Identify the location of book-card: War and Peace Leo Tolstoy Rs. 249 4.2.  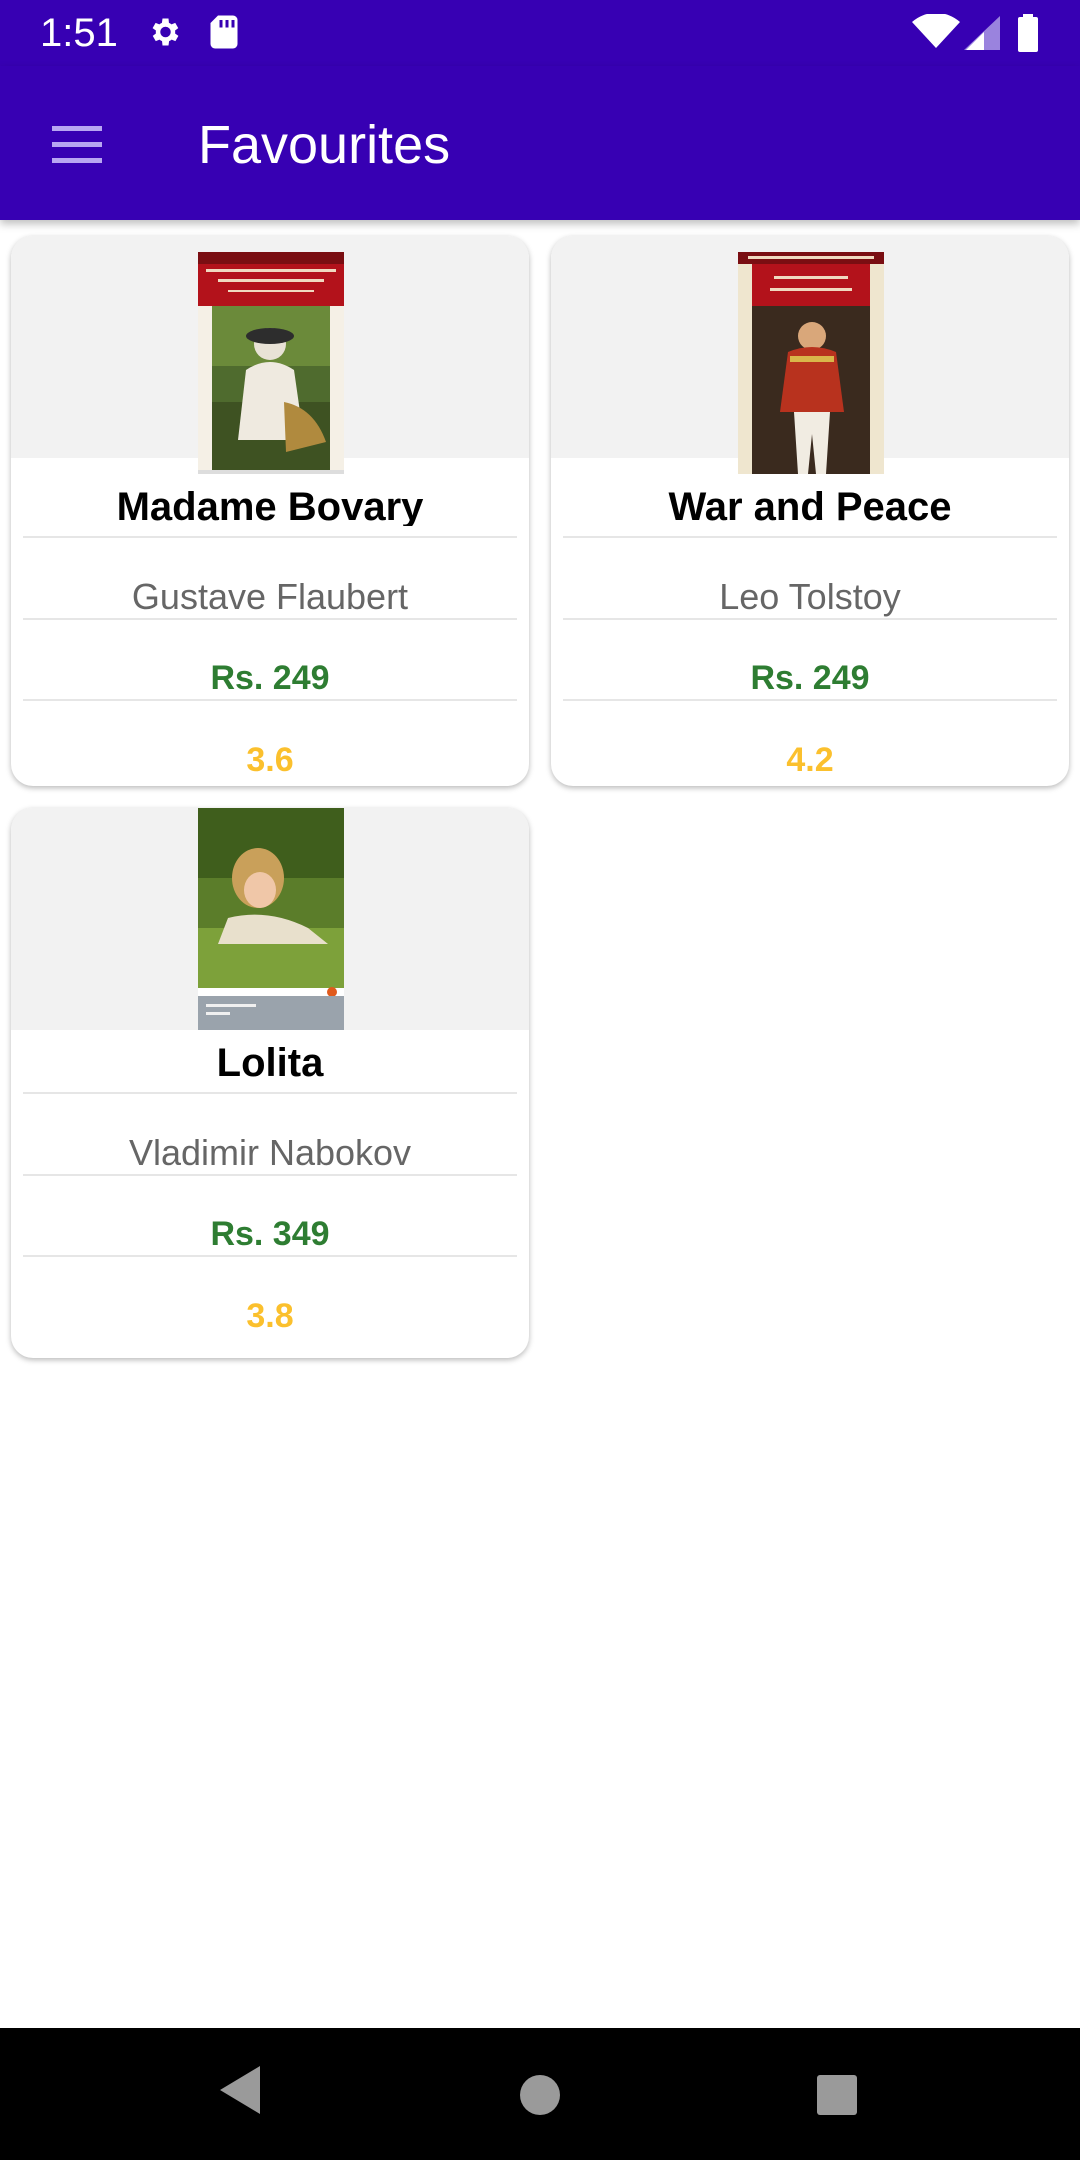
(810, 511).